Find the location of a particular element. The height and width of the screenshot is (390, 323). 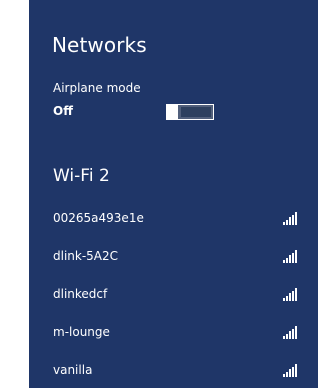

toggle-thumb is located at coordinates (172, 112).